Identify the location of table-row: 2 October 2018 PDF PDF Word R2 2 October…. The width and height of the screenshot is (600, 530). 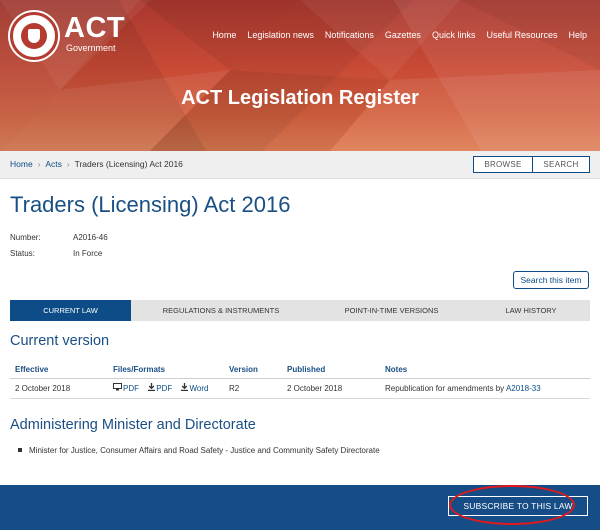
(300, 388).